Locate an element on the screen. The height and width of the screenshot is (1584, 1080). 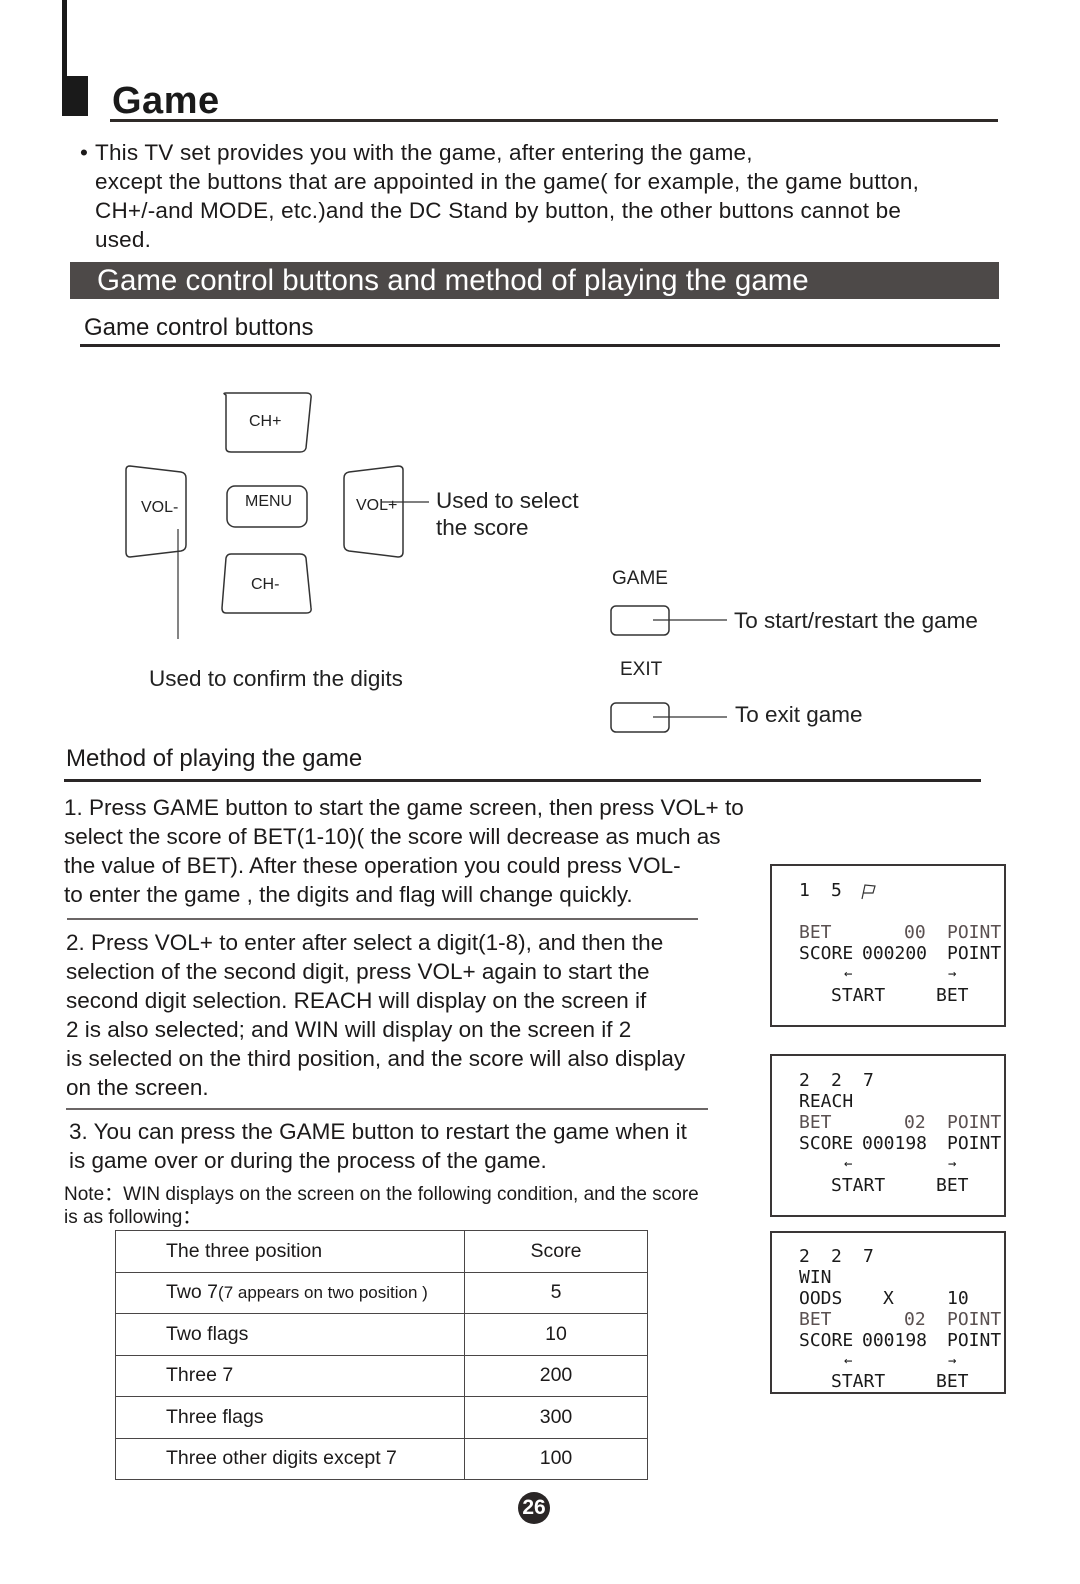
vol-minus-description: Used to confirm the digits is located at coordinates (276, 678).